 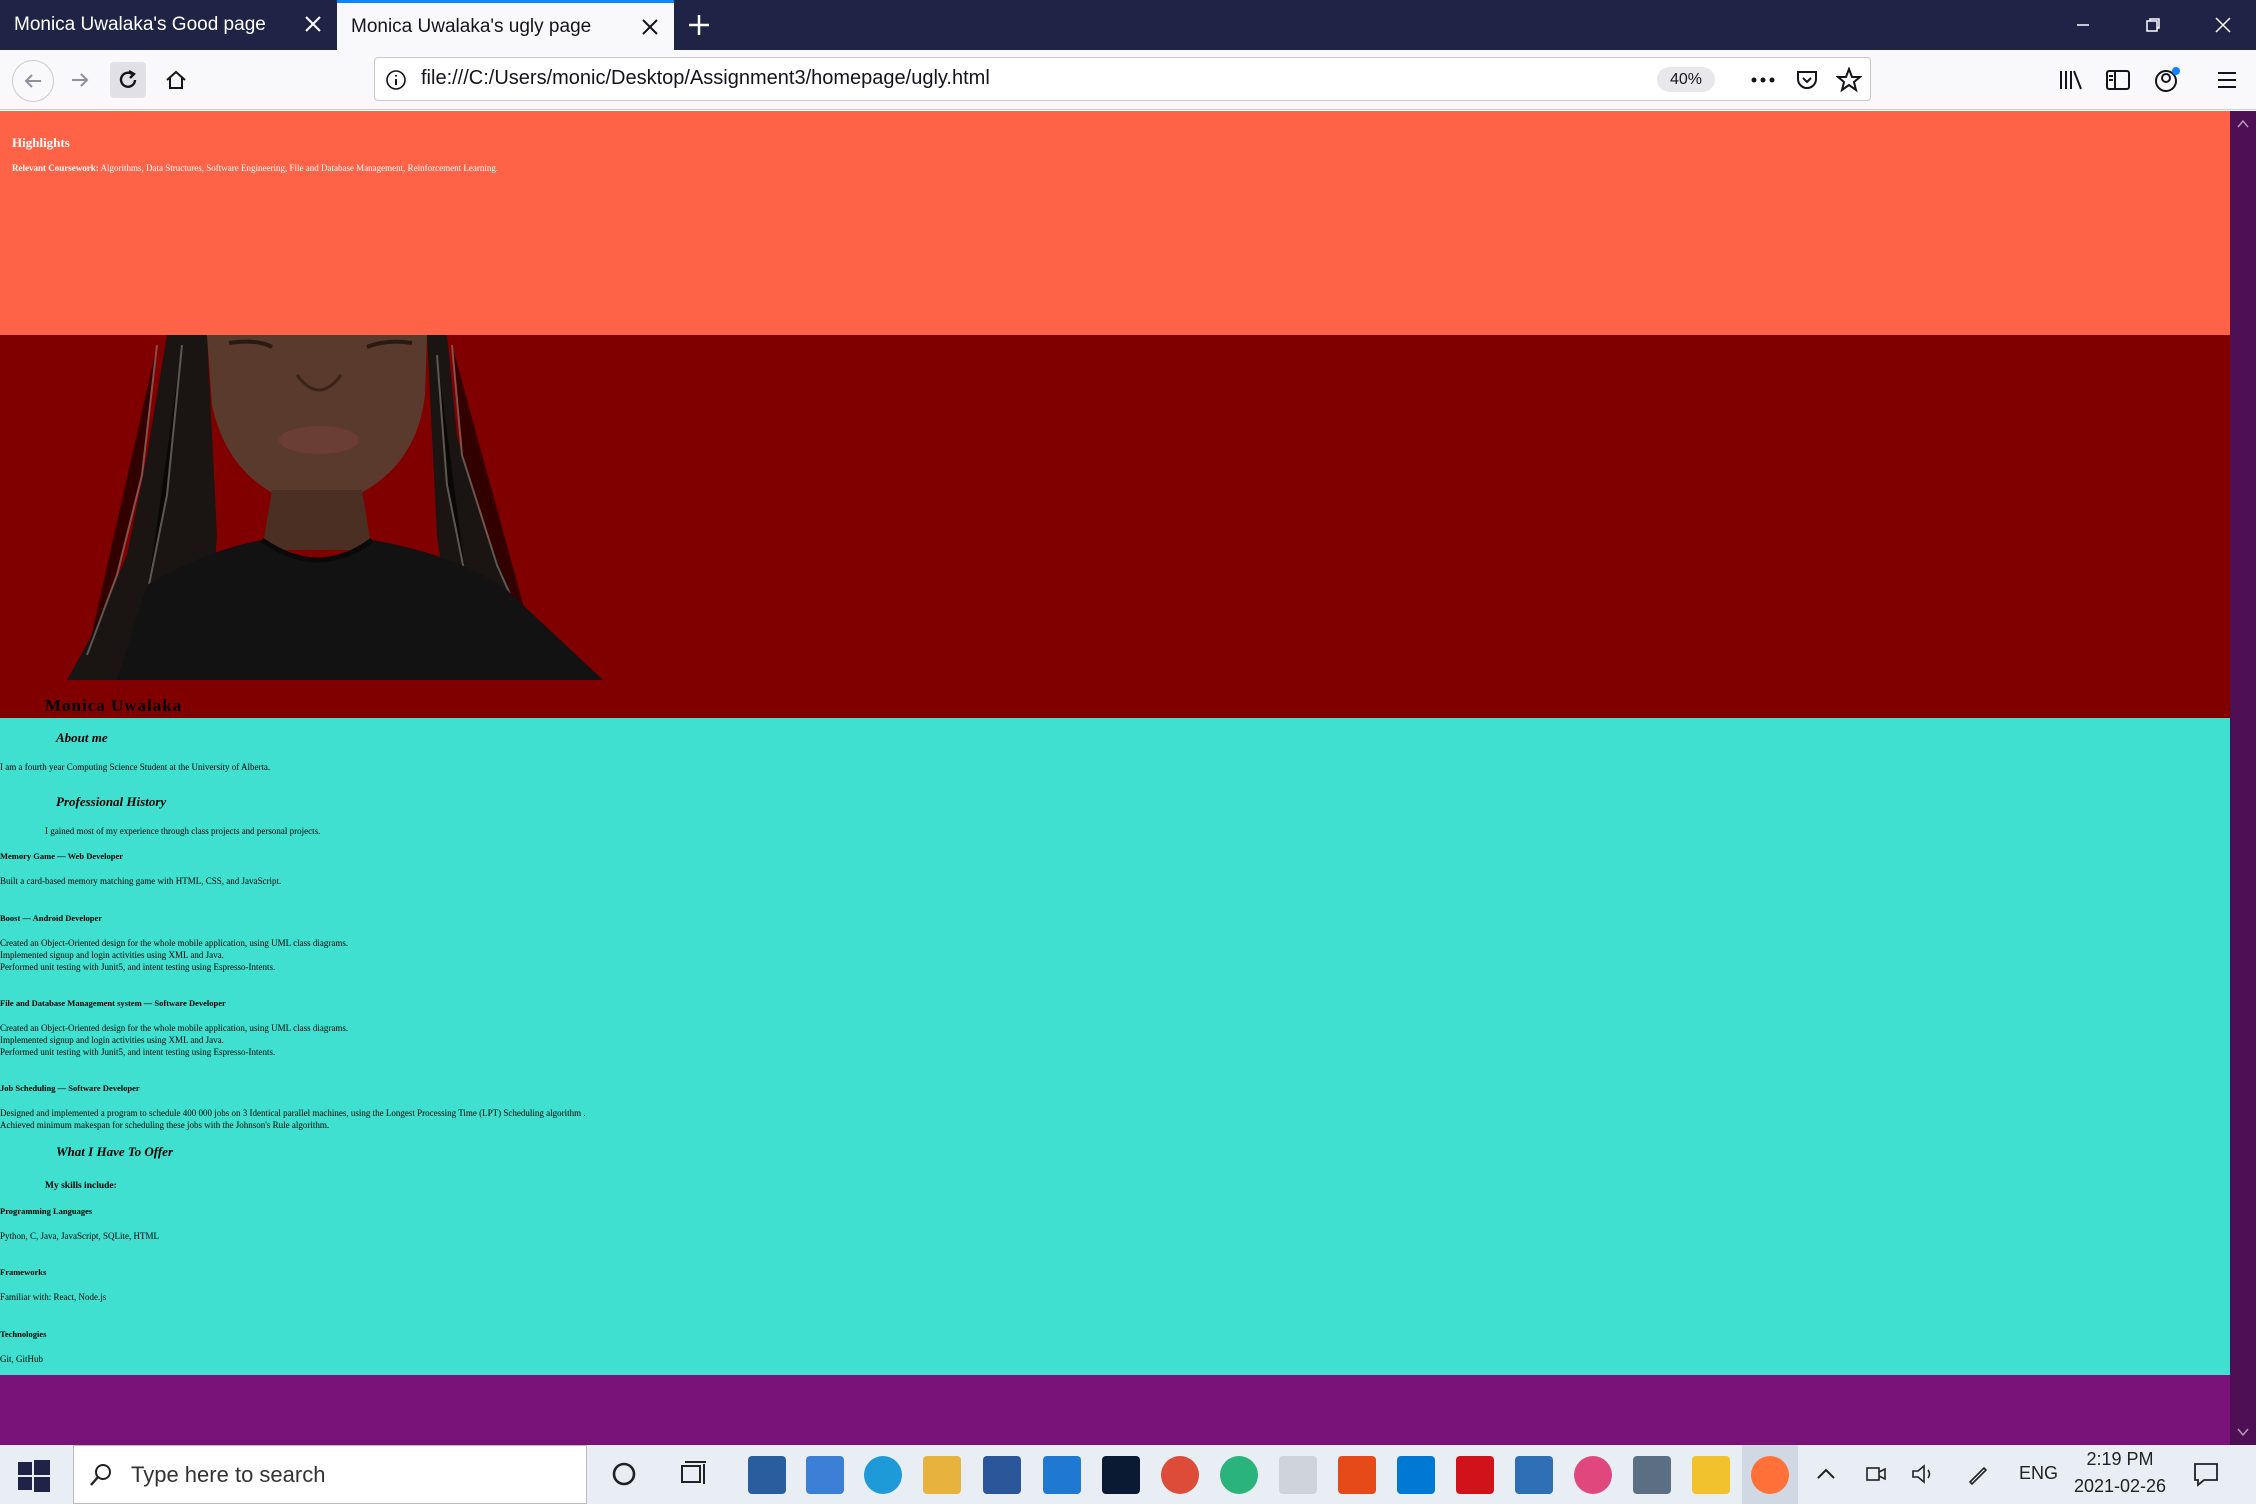 I want to click on minimize-button, so click(x=2083, y=25).